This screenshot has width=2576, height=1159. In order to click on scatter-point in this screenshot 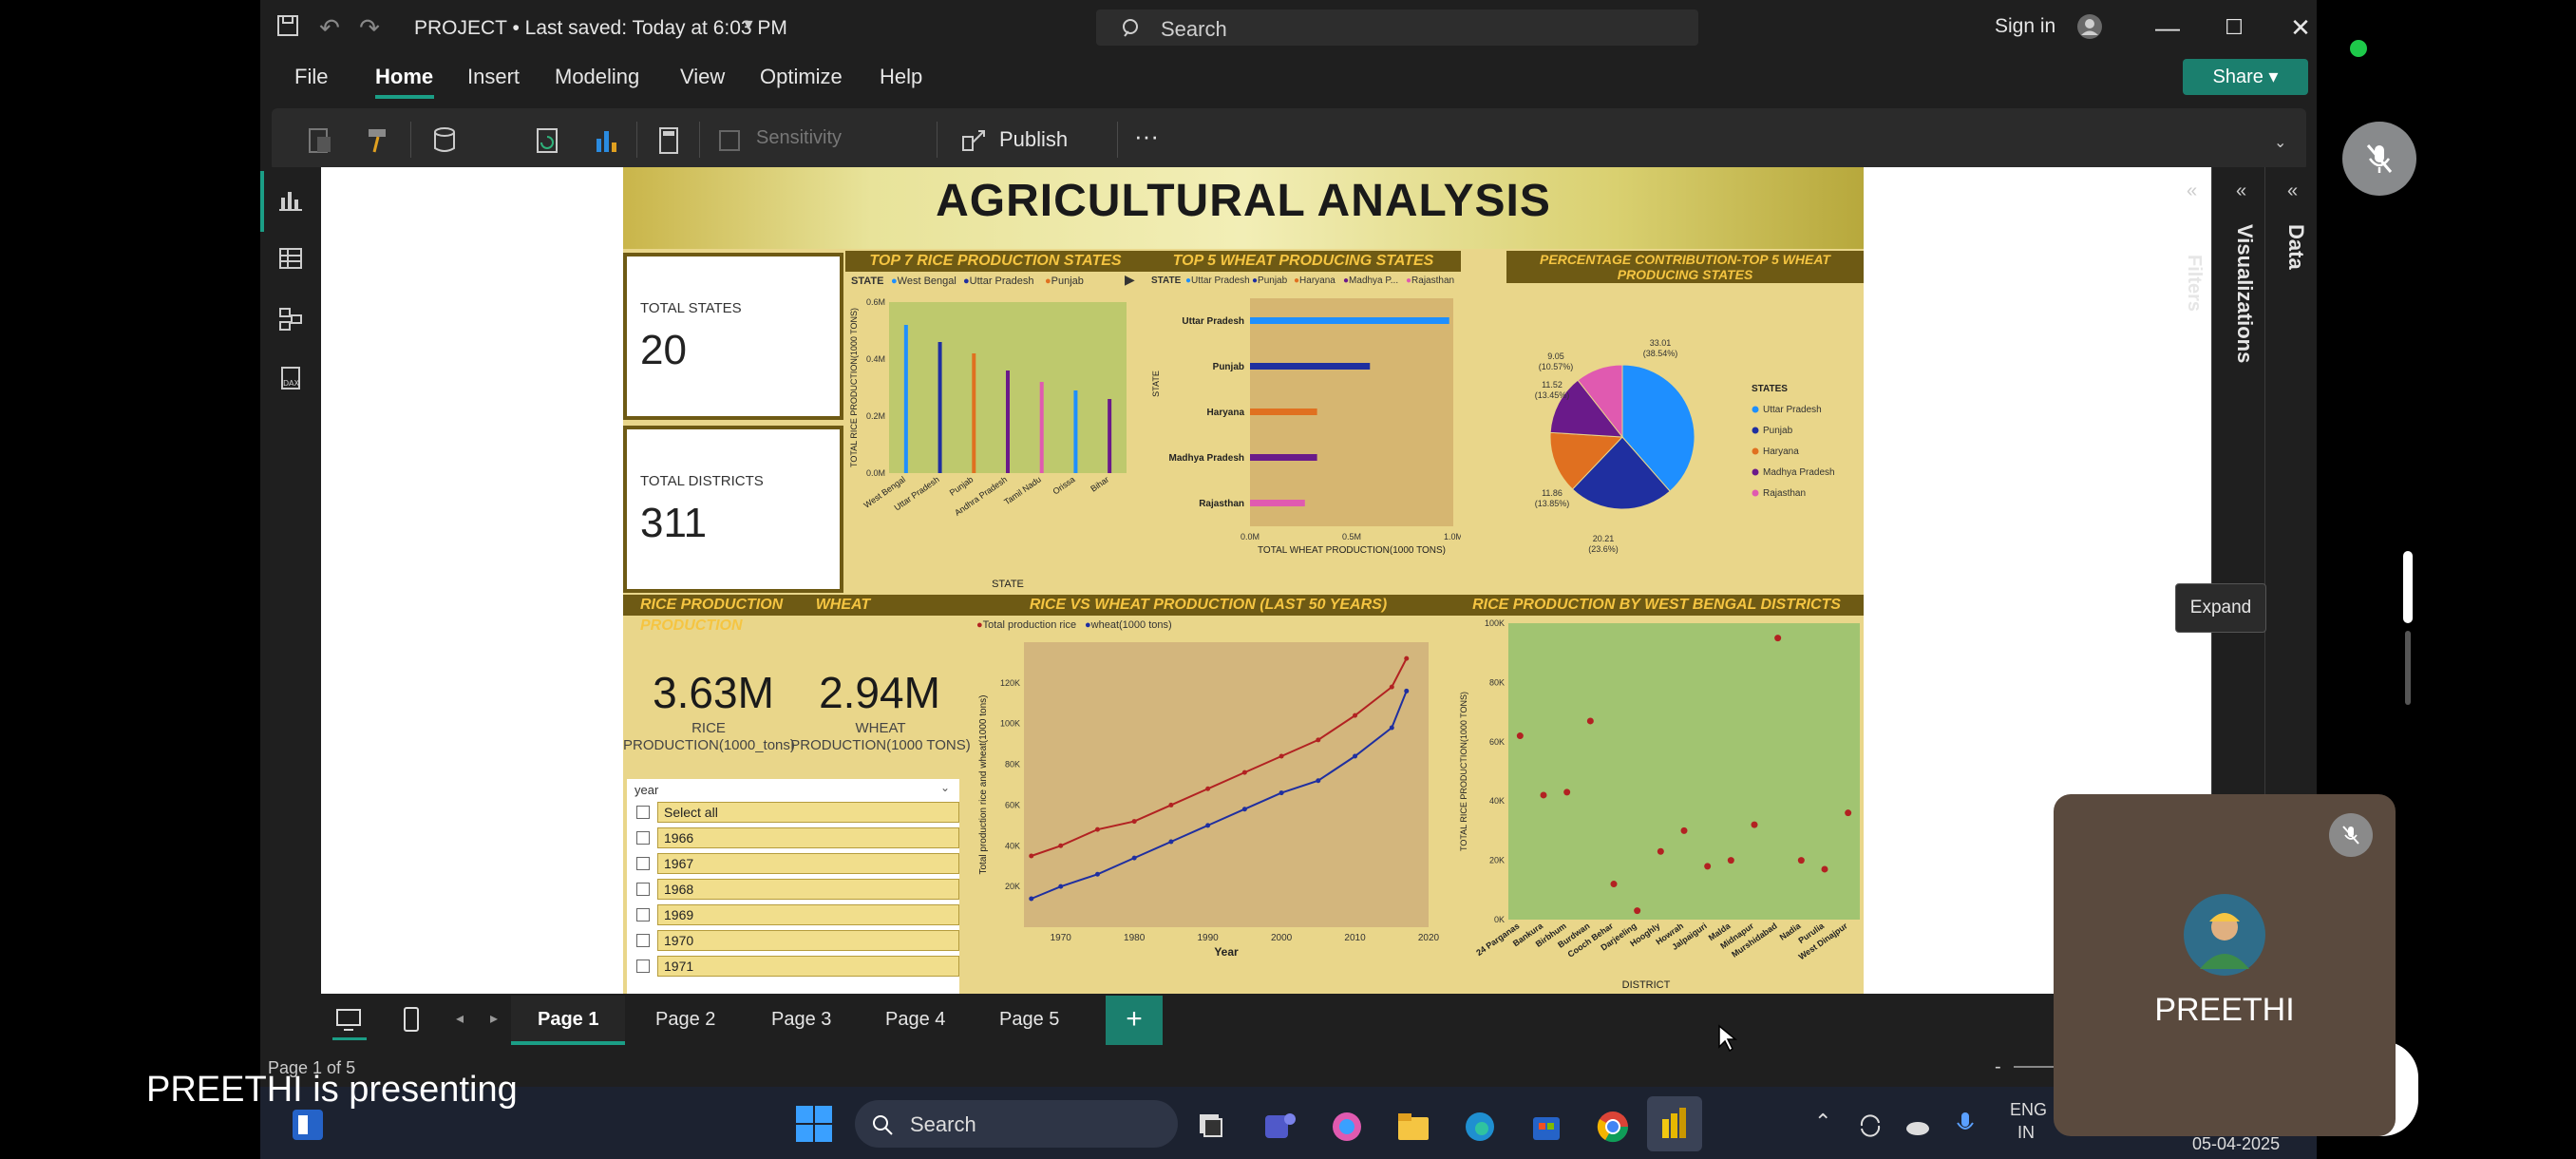, I will do `click(1590, 721)`.